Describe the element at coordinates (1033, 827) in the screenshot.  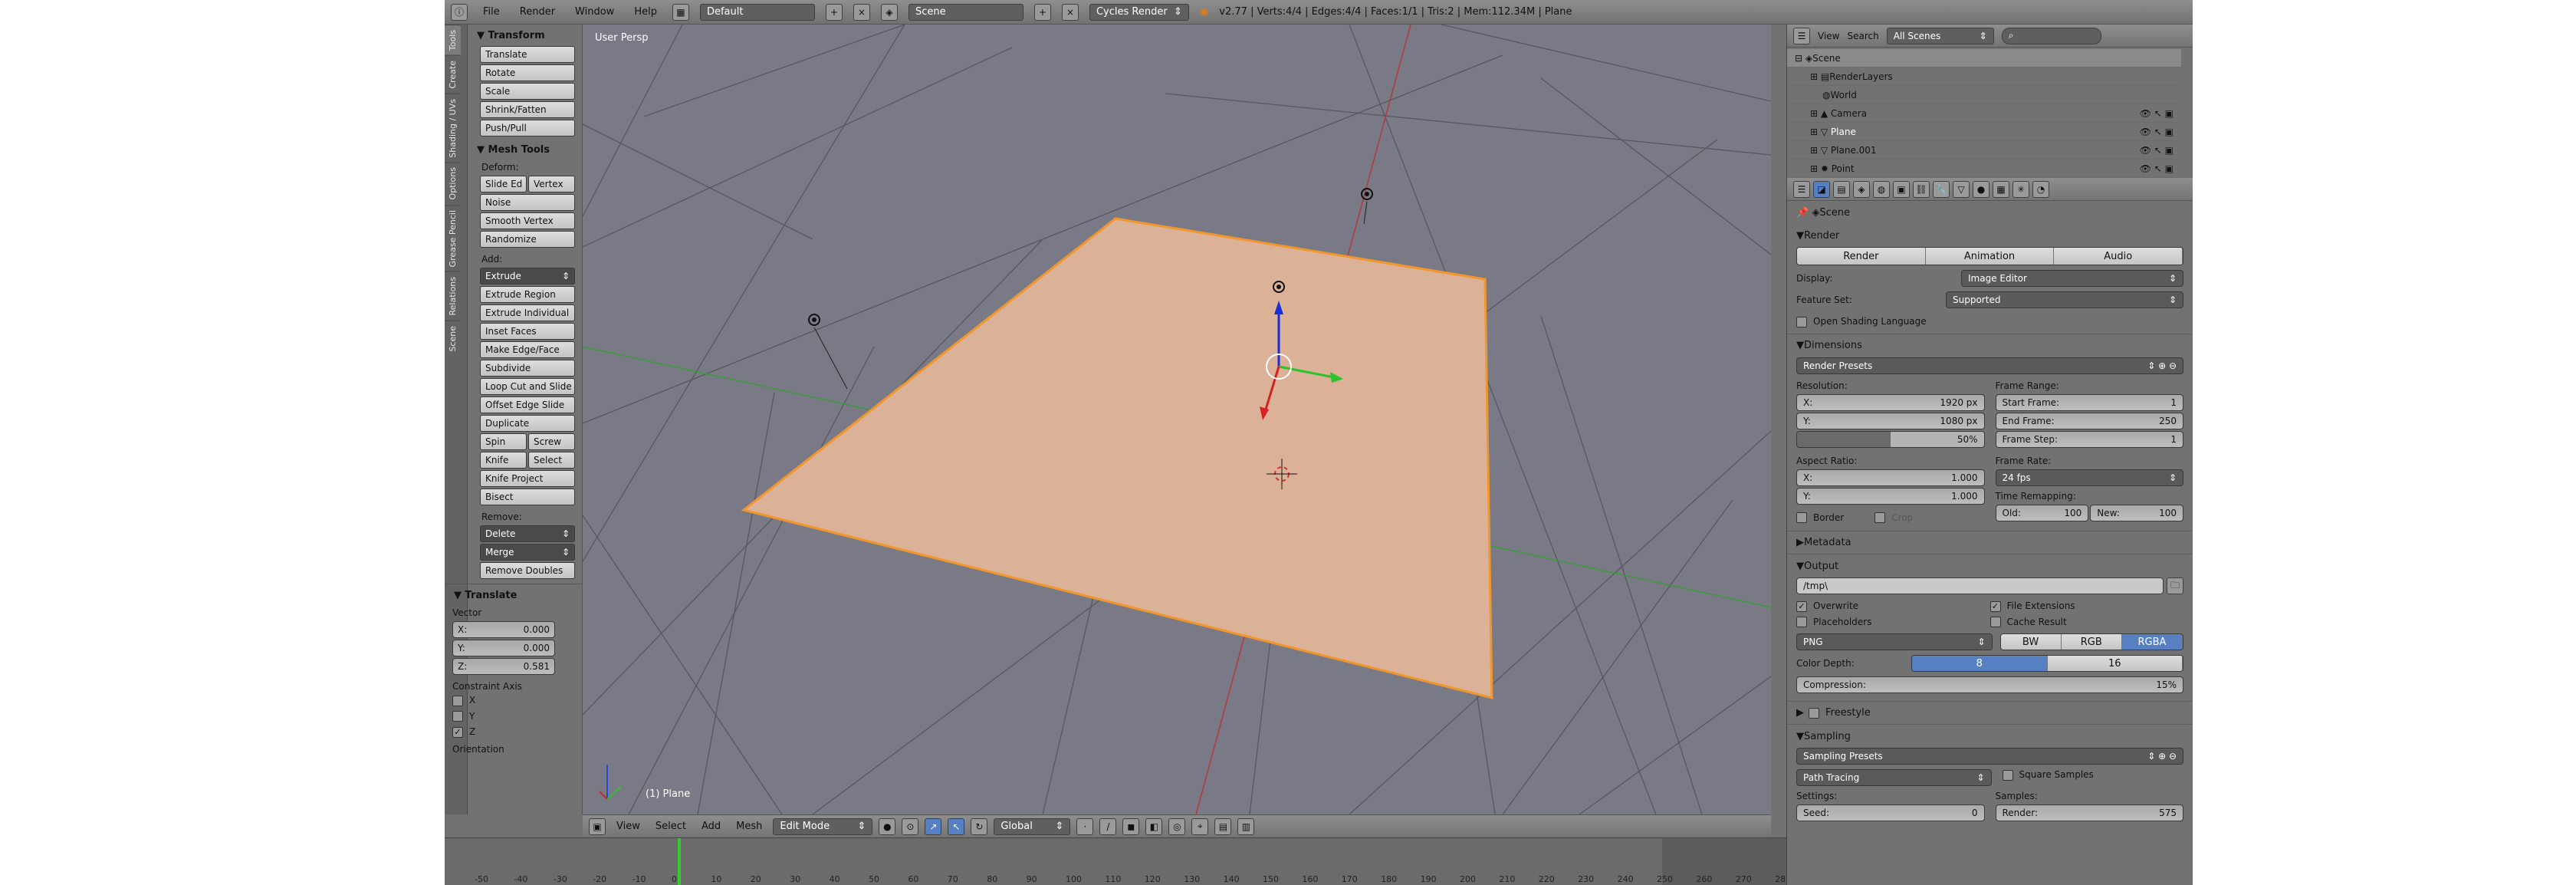
I see `orientation-select: Global ⇕` at that location.